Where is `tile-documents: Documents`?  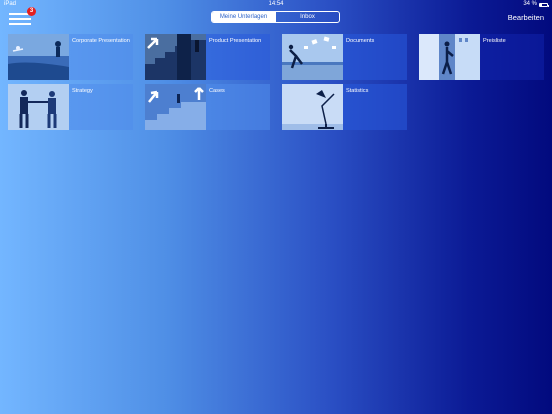
tile-documents: Documents is located at coordinates (344, 57).